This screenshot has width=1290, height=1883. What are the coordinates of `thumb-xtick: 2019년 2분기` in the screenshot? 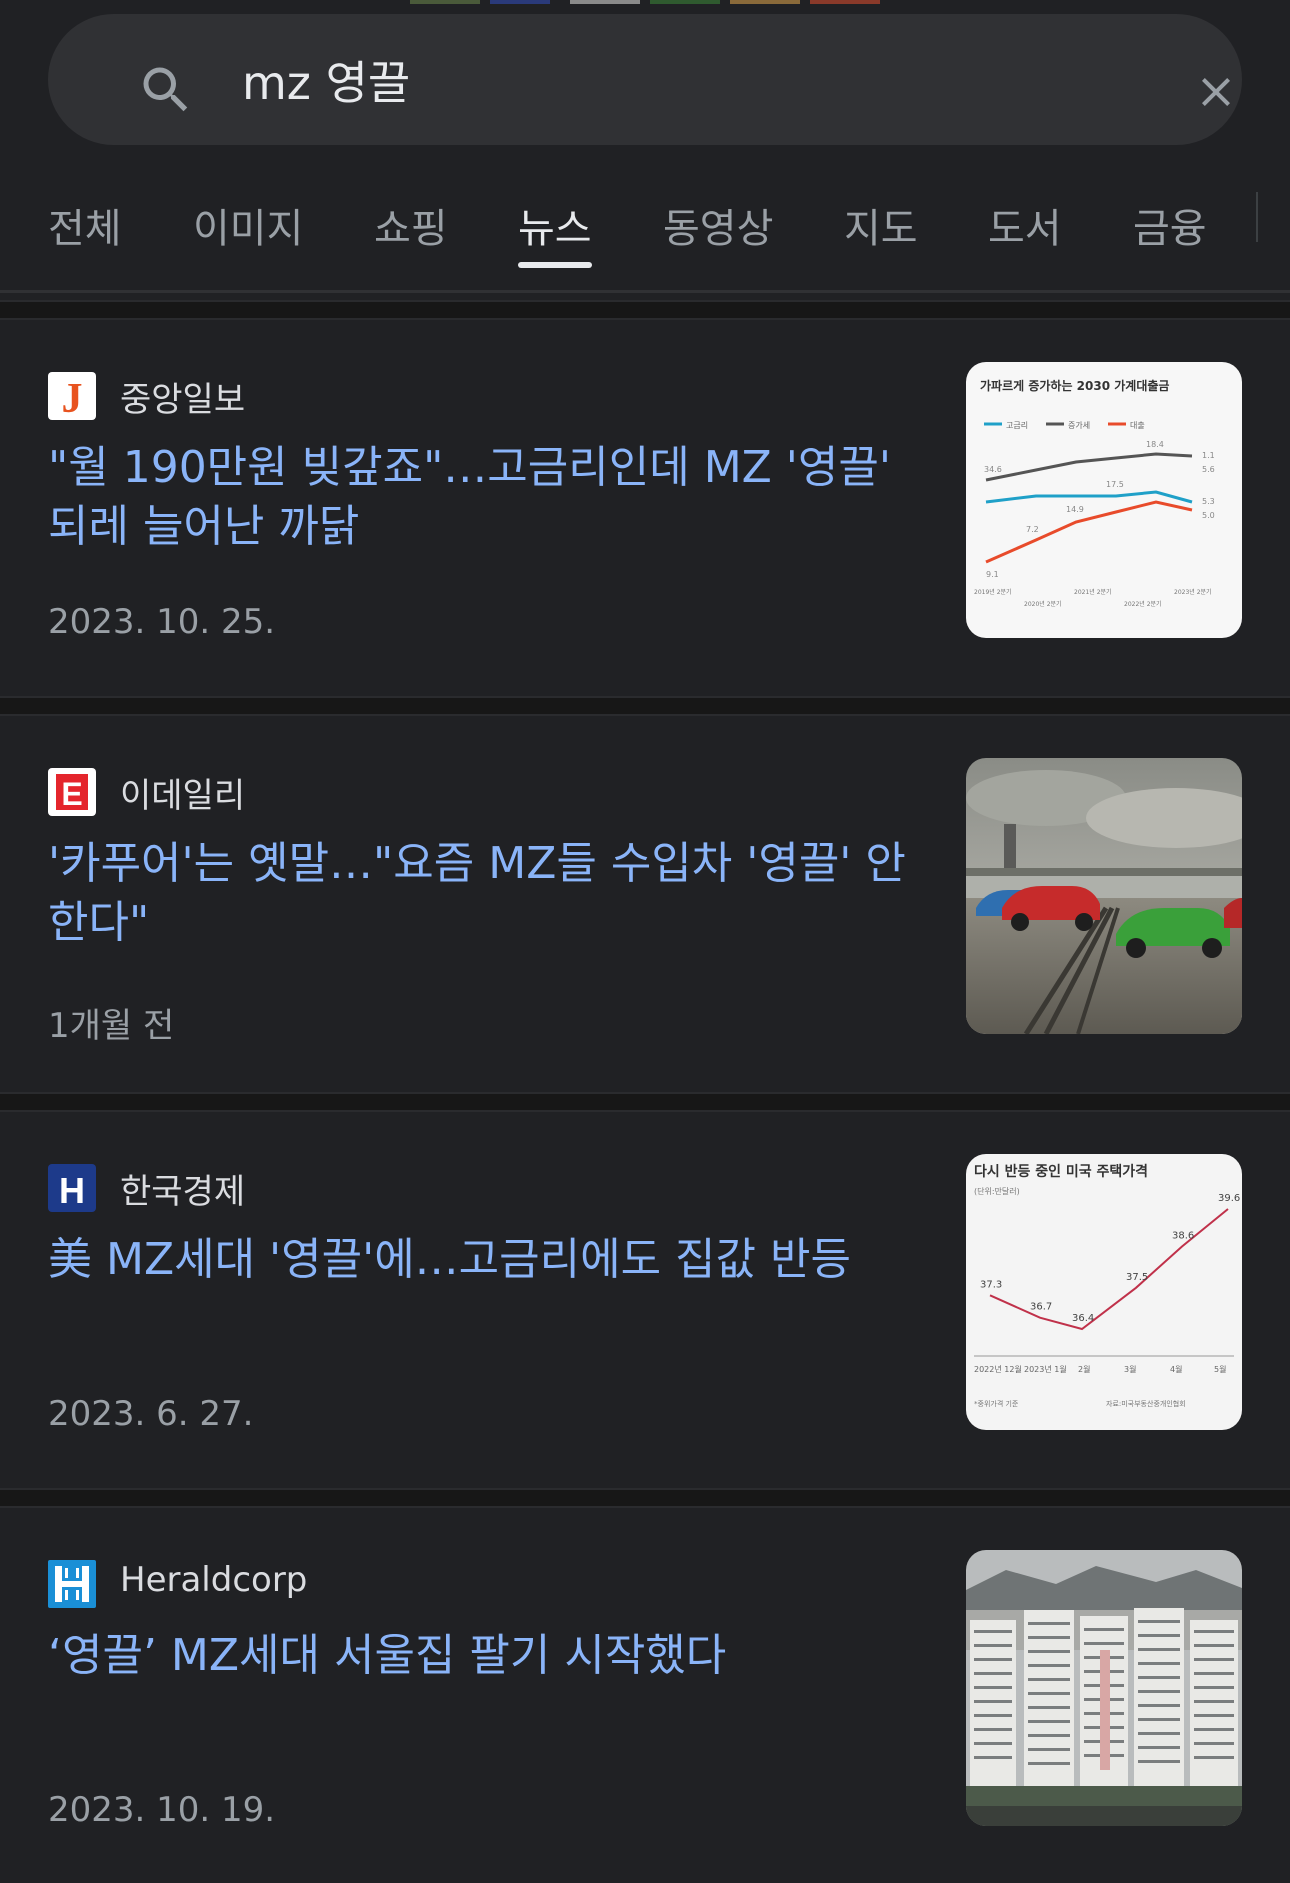 It's located at (993, 592).